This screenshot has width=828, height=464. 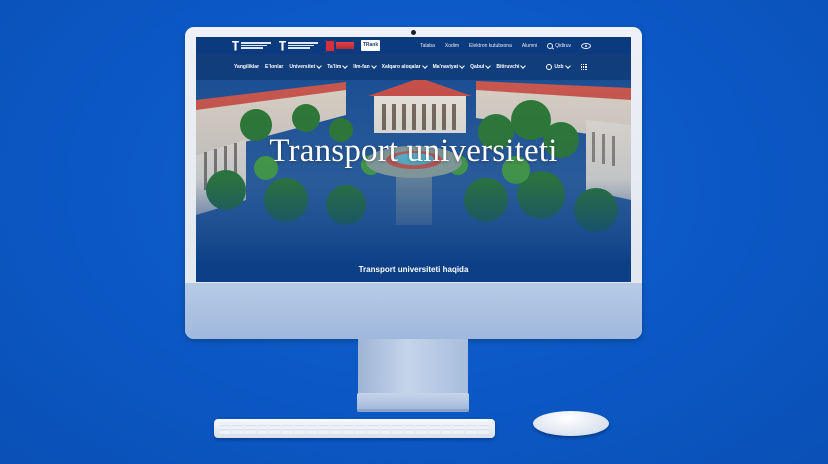 What do you see at coordinates (477, 67) in the screenshot?
I see `nav-item-label: Qabul` at bounding box center [477, 67].